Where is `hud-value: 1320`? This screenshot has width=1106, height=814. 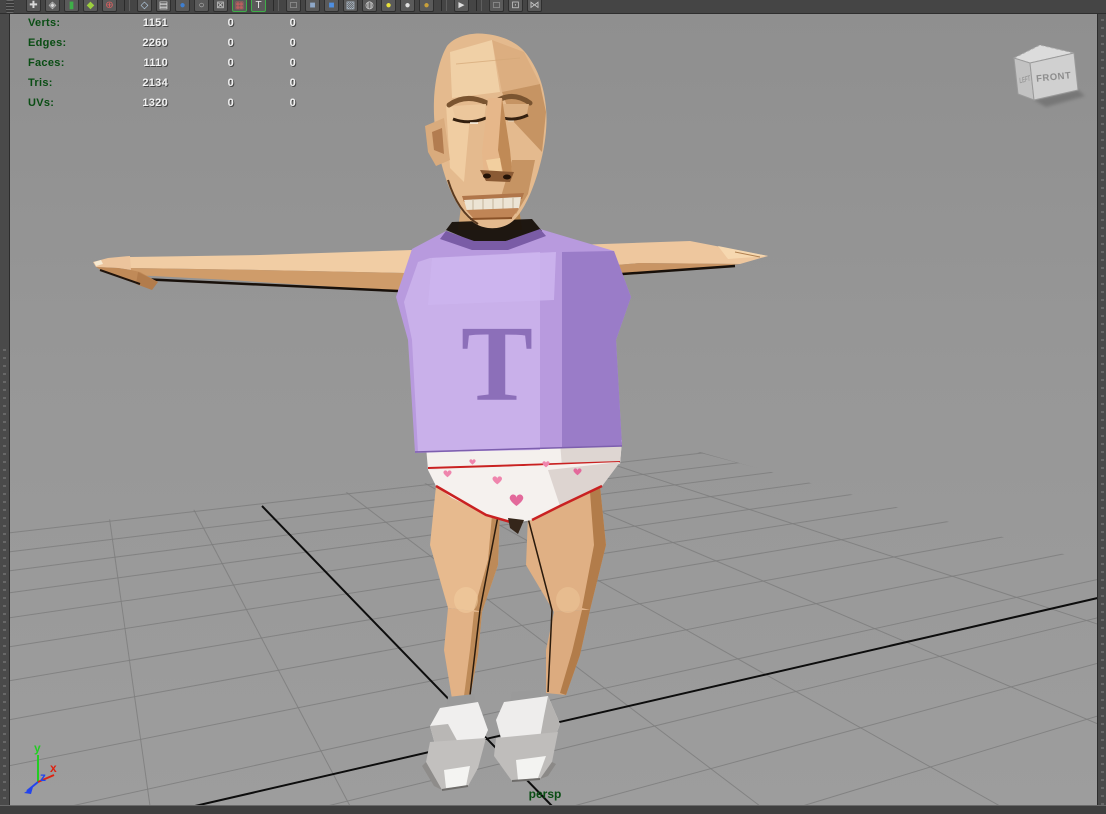
hud-value: 1320 is located at coordinates (155, 103).